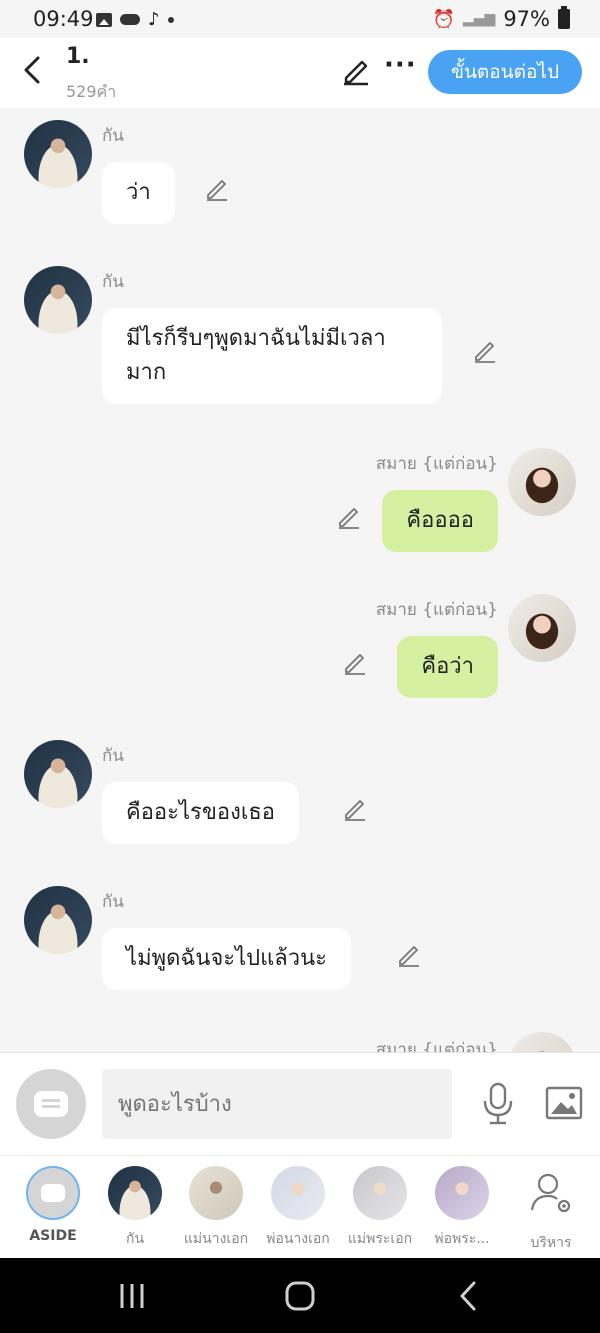 This screenshot has width=600, height=1333. Describe the element at coordinates (256, 338) in the screenshot. I see `message-line: มีไรก็รีบๆพูดมาฉันไม่มีเวลา` at that location.